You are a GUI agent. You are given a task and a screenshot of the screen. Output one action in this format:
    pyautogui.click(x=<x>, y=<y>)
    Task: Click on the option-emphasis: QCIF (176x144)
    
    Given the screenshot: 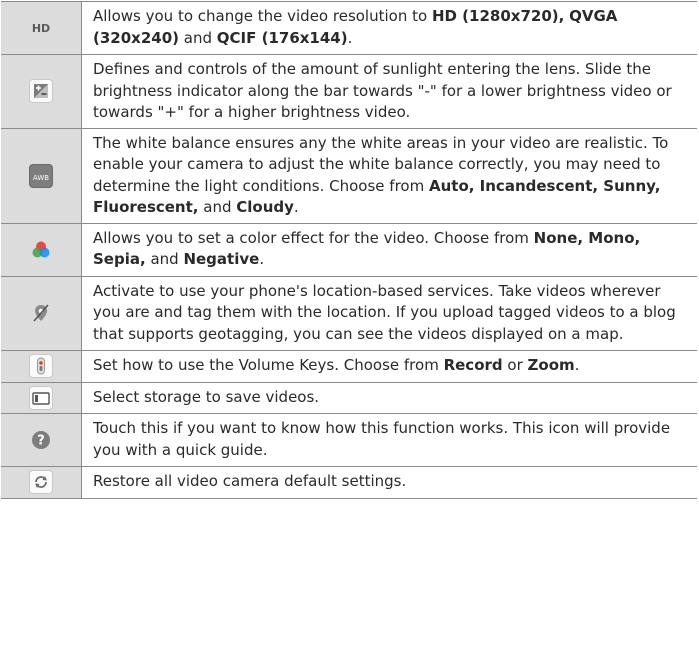 What is the action you would take?
    pyautogui.click(x=282, y=37)
    